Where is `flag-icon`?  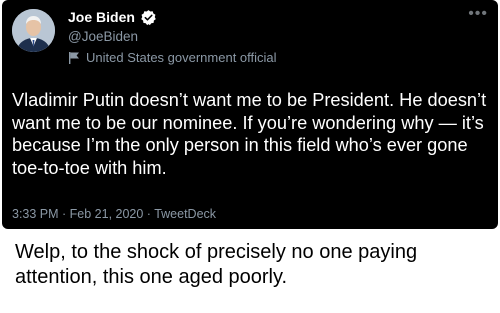 flag-icon is located at coordinates (74, 57).